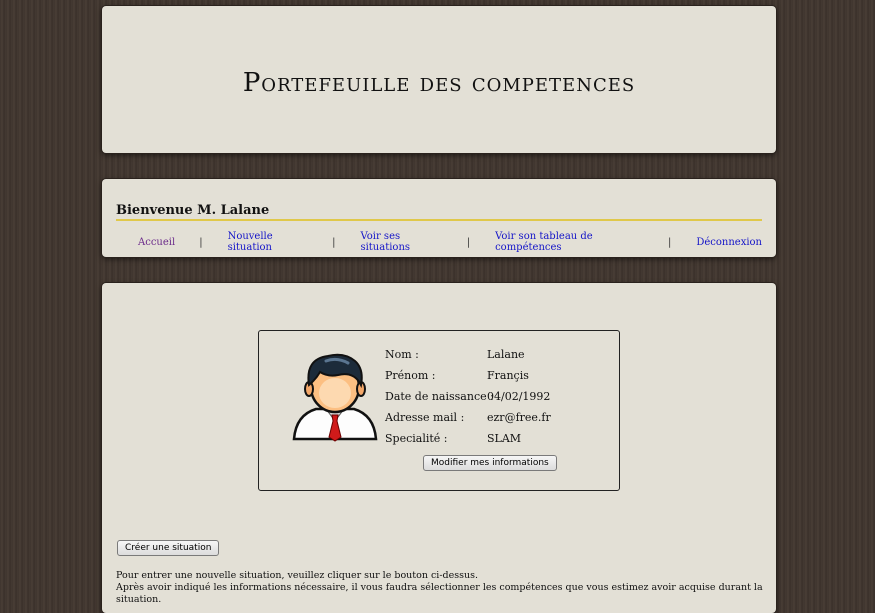  I want to click on nav-link-nouvelle-situation: Nouvelle situation, so click(269, 242).